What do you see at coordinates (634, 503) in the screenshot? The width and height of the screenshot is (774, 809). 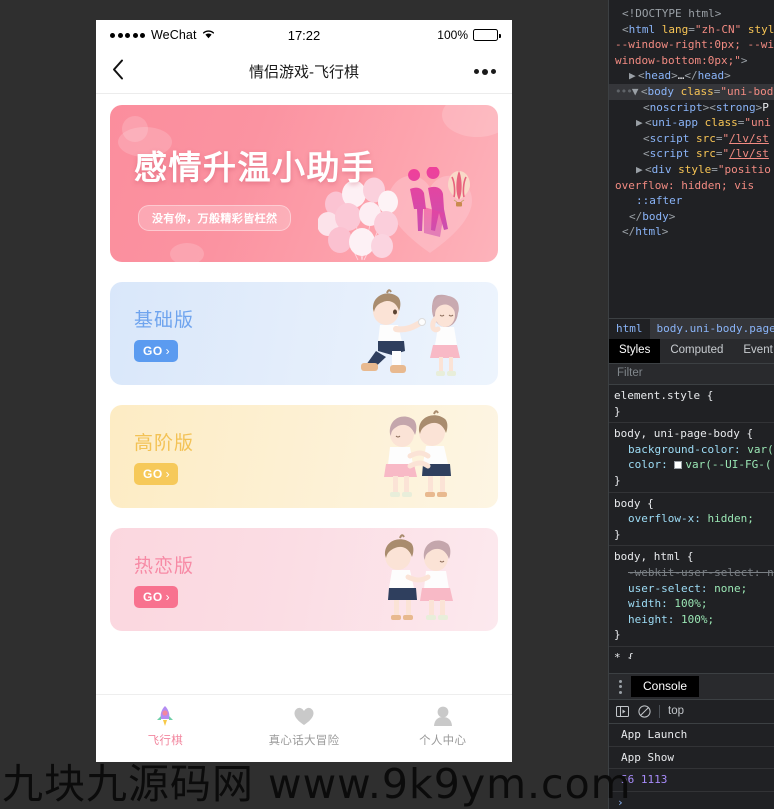 I see `css-selector: body {` at bounding box center [634, 503].